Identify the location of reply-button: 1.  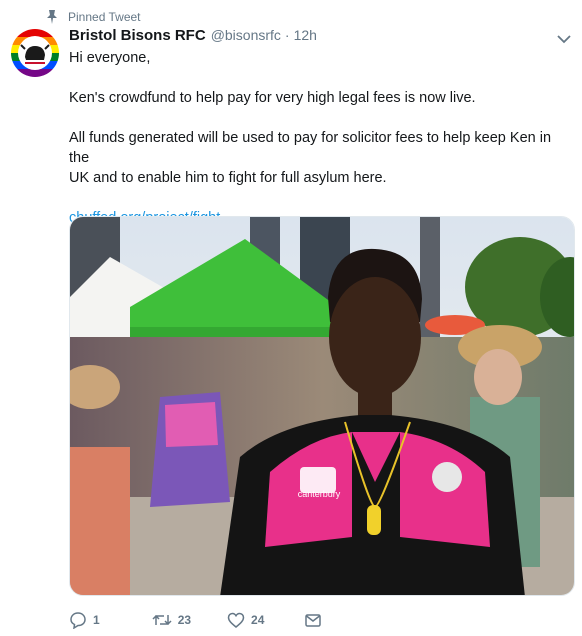
(84, 620).